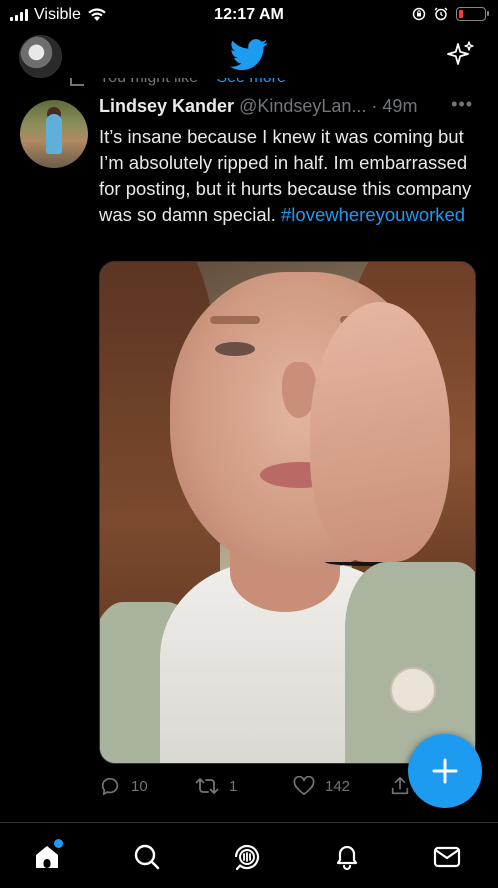 The image size is (498, 888). Describe the element at coordinates (399, 106) in the screenshot. I see `time-ago: 49m` at that location.